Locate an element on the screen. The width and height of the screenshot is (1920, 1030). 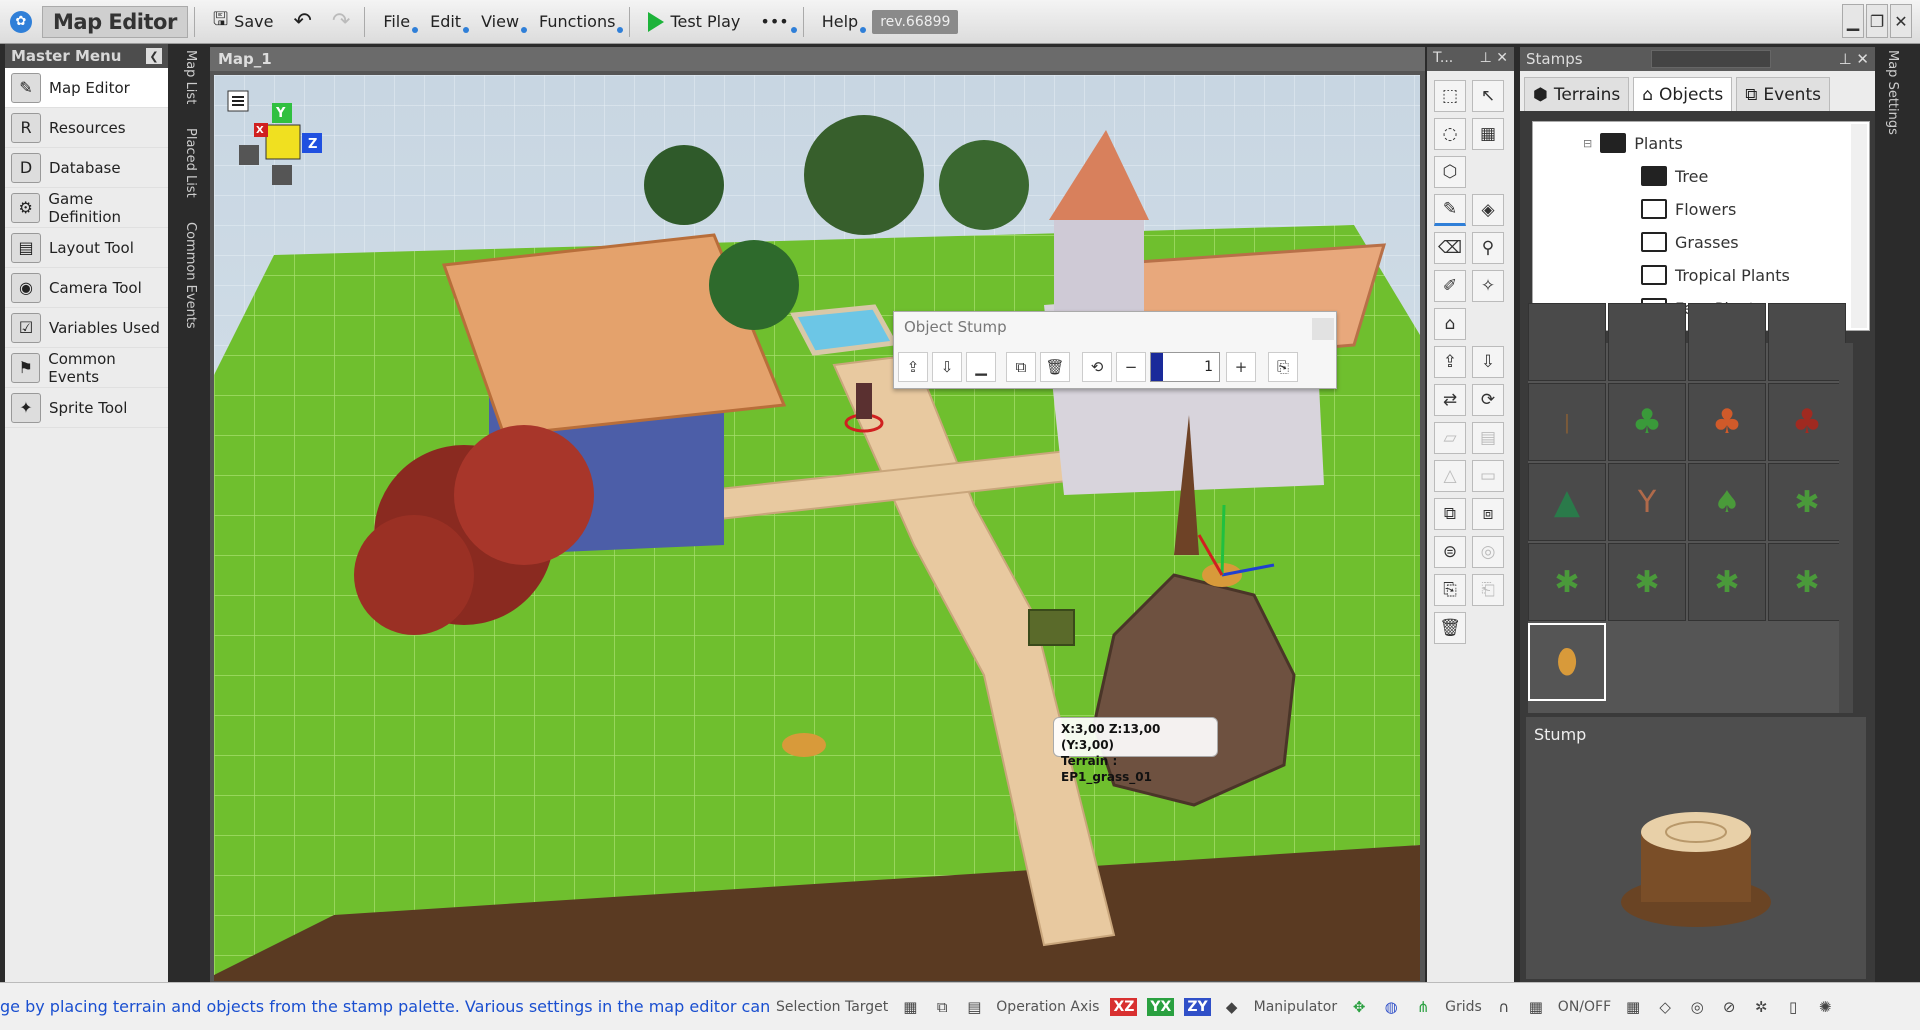
tree-item-tree: Tree is located at coordinates (1674, 176).